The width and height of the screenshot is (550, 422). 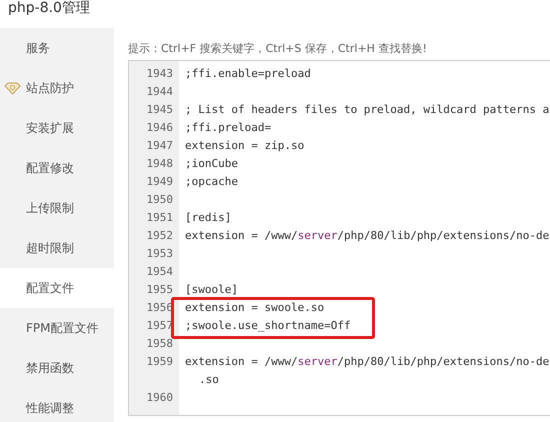 I want to click on code-line: ;ffi.preload=, so click(x=228, y=127).